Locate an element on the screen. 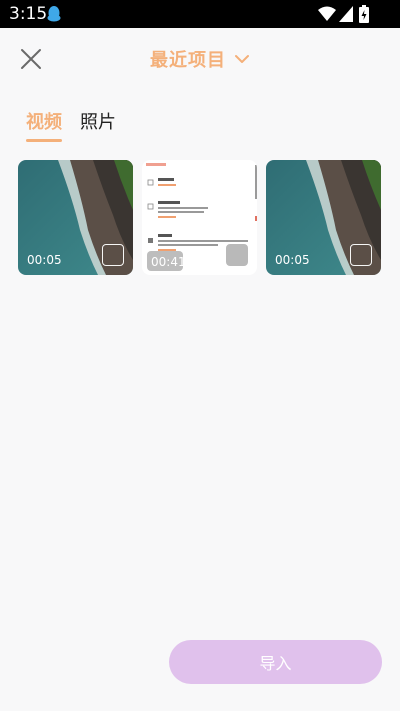  media-thumbnail: 00:41 is located at coordinates (199, 217).